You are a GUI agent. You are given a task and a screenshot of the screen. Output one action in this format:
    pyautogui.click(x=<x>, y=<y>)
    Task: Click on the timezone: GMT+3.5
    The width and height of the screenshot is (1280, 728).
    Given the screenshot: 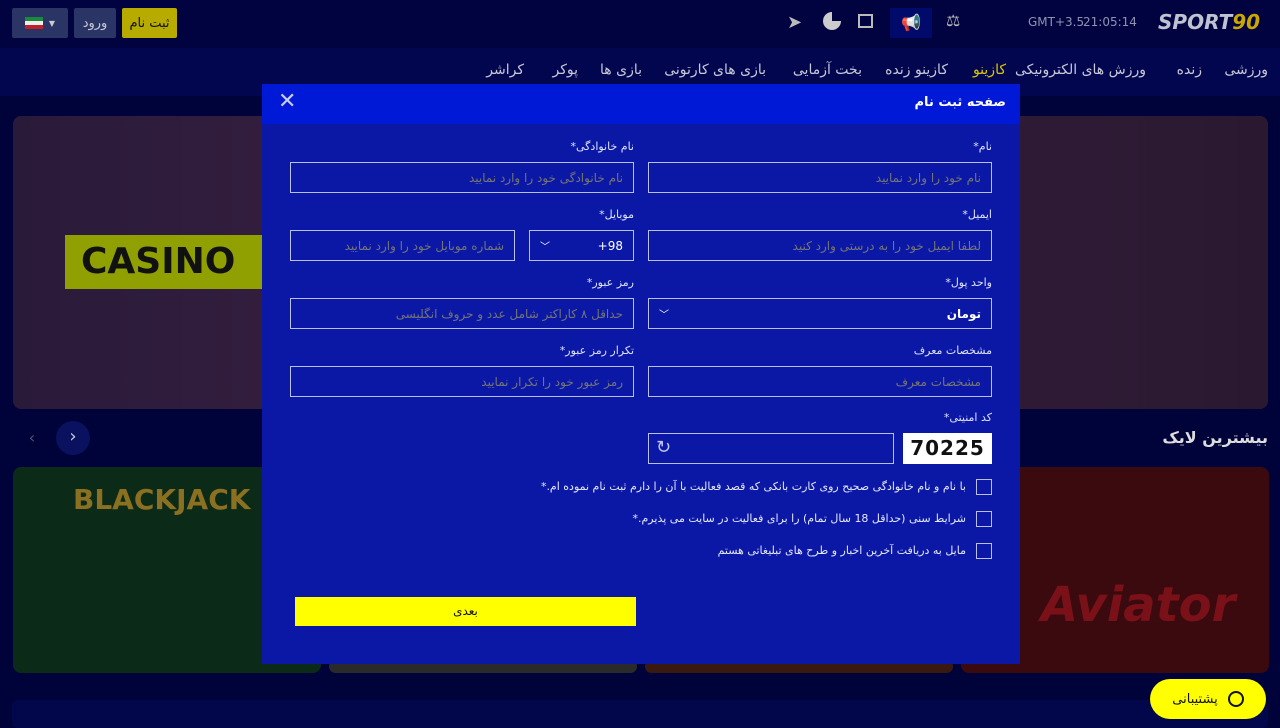 What is the action you would take?
    pyautogui.click(x=1056, y=22)
    